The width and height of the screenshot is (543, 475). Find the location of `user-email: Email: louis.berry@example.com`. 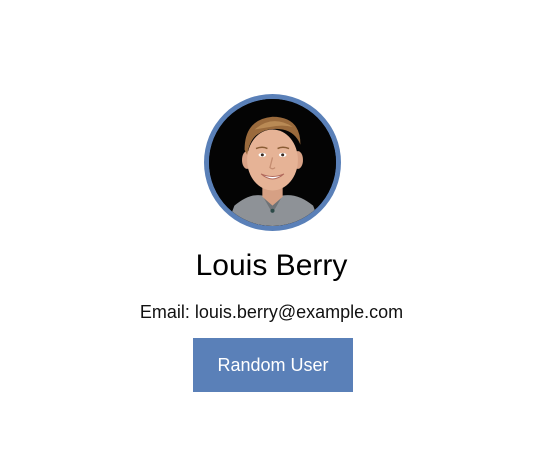

user-email: Email: louis.berry@example.com is located at coordinates (271, 312).